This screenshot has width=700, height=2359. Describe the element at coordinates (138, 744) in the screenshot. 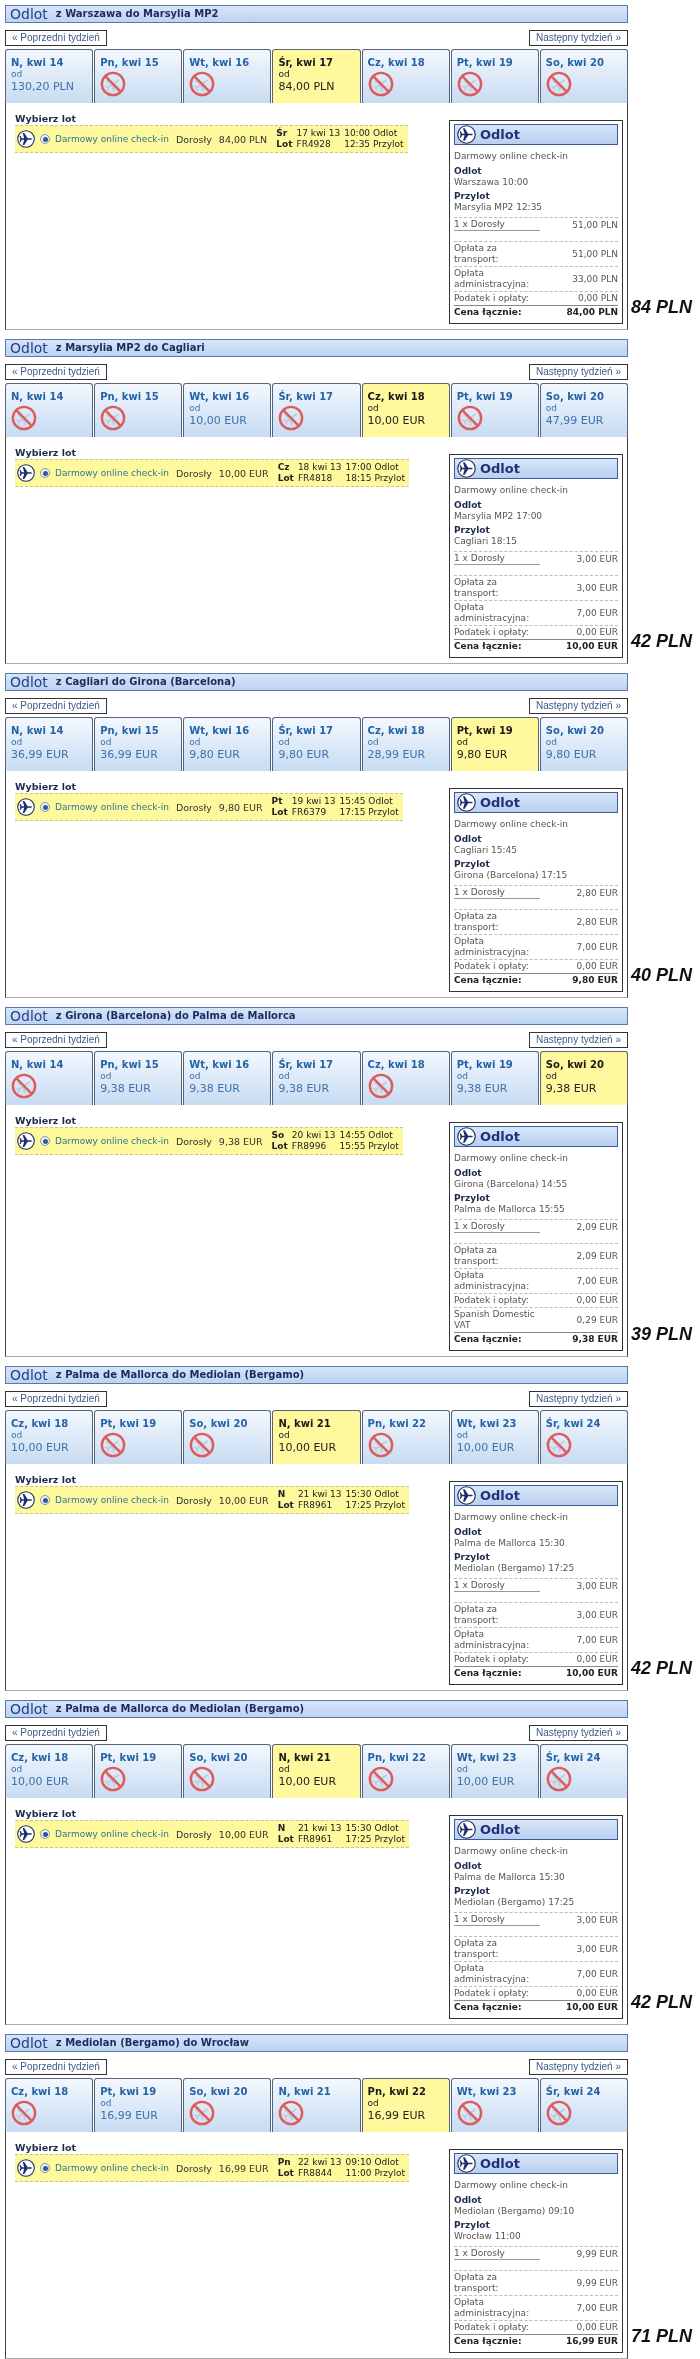

I see `day-tab: Pn, kwi 15 od 36,99 EUR` at that location.